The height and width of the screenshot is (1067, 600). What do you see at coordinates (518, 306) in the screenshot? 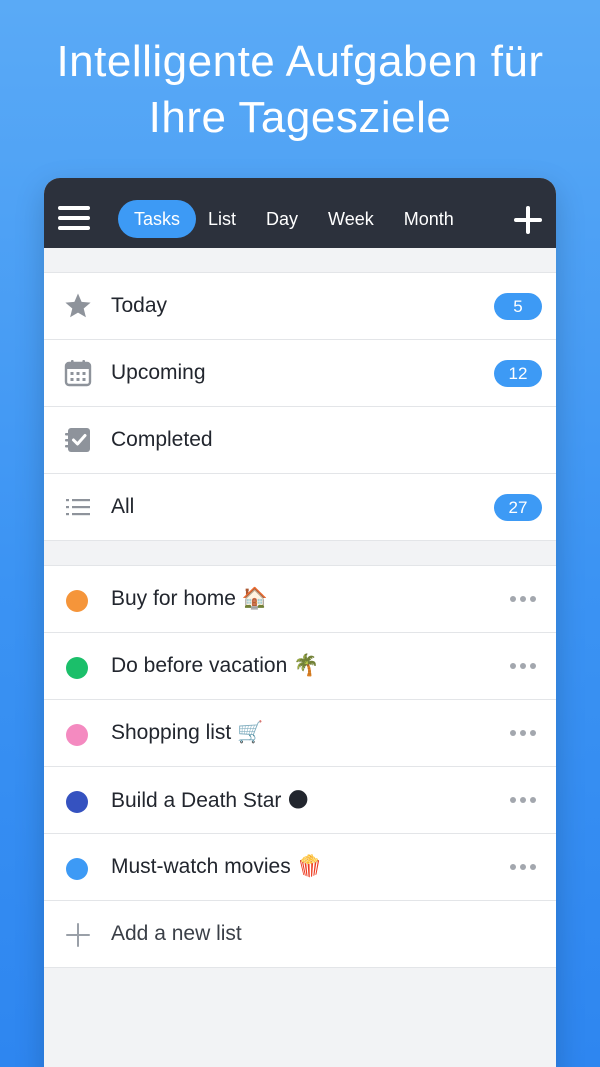
I see `count-badge: 5` at bounding box center [518, 306].